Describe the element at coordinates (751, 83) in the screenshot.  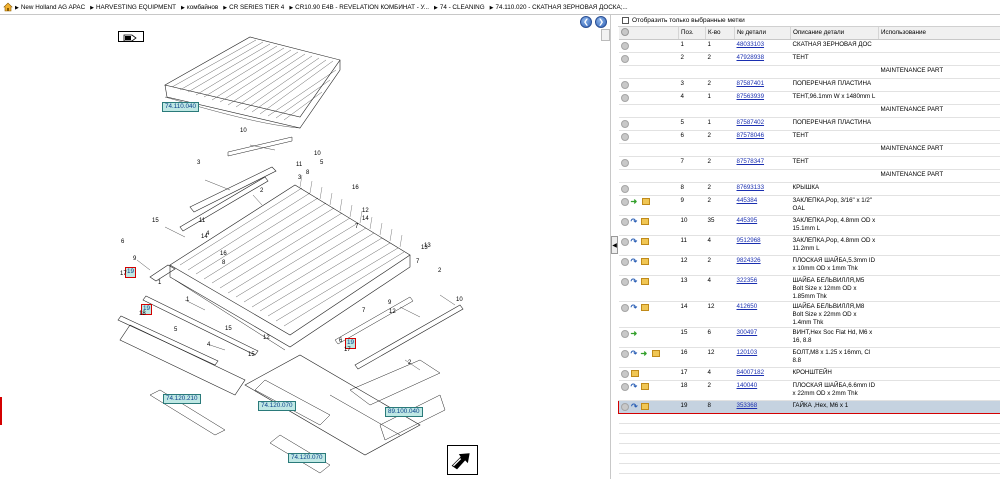
I see `part-number-link: 87587401` at that location.